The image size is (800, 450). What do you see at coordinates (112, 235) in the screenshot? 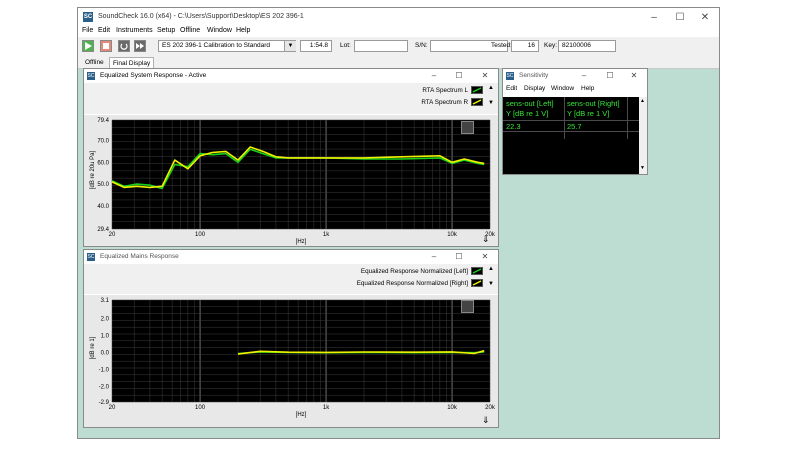
I see `x-tick-label: 20` at bounding box center [112, 235].